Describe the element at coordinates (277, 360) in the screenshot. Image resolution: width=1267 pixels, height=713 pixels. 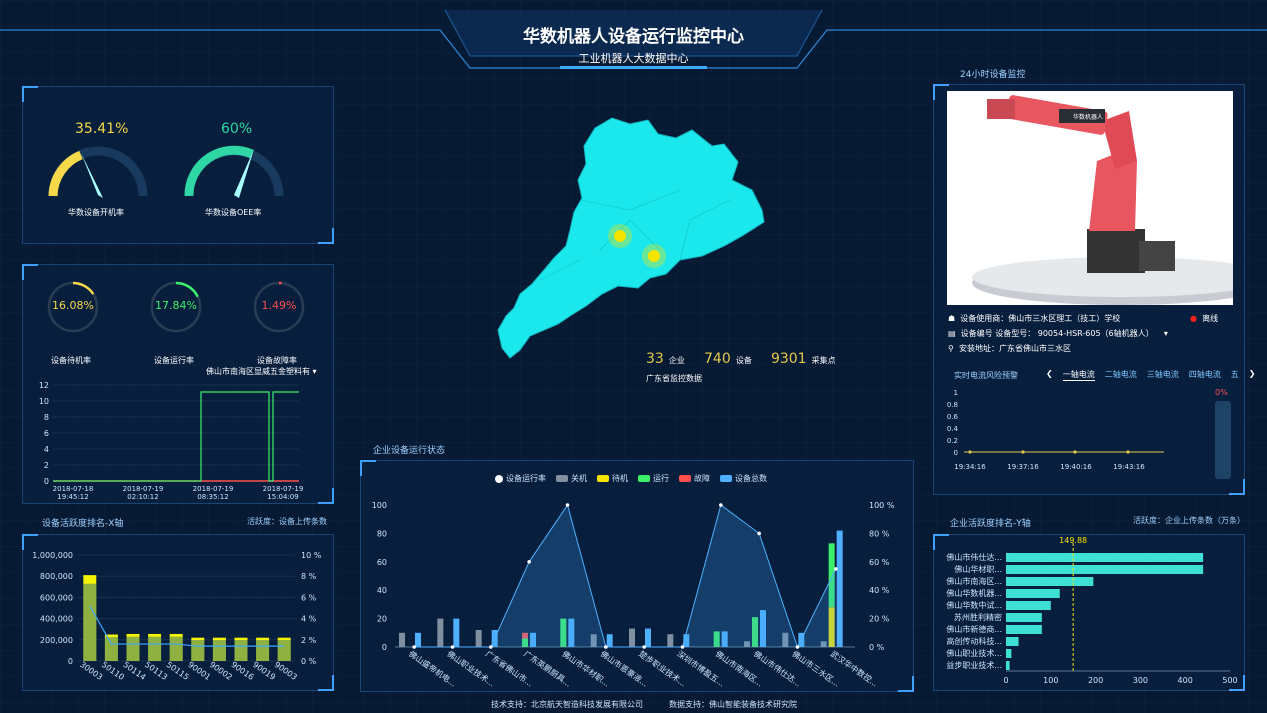
I see `ring-fault-label: 设备故障率` at that location.